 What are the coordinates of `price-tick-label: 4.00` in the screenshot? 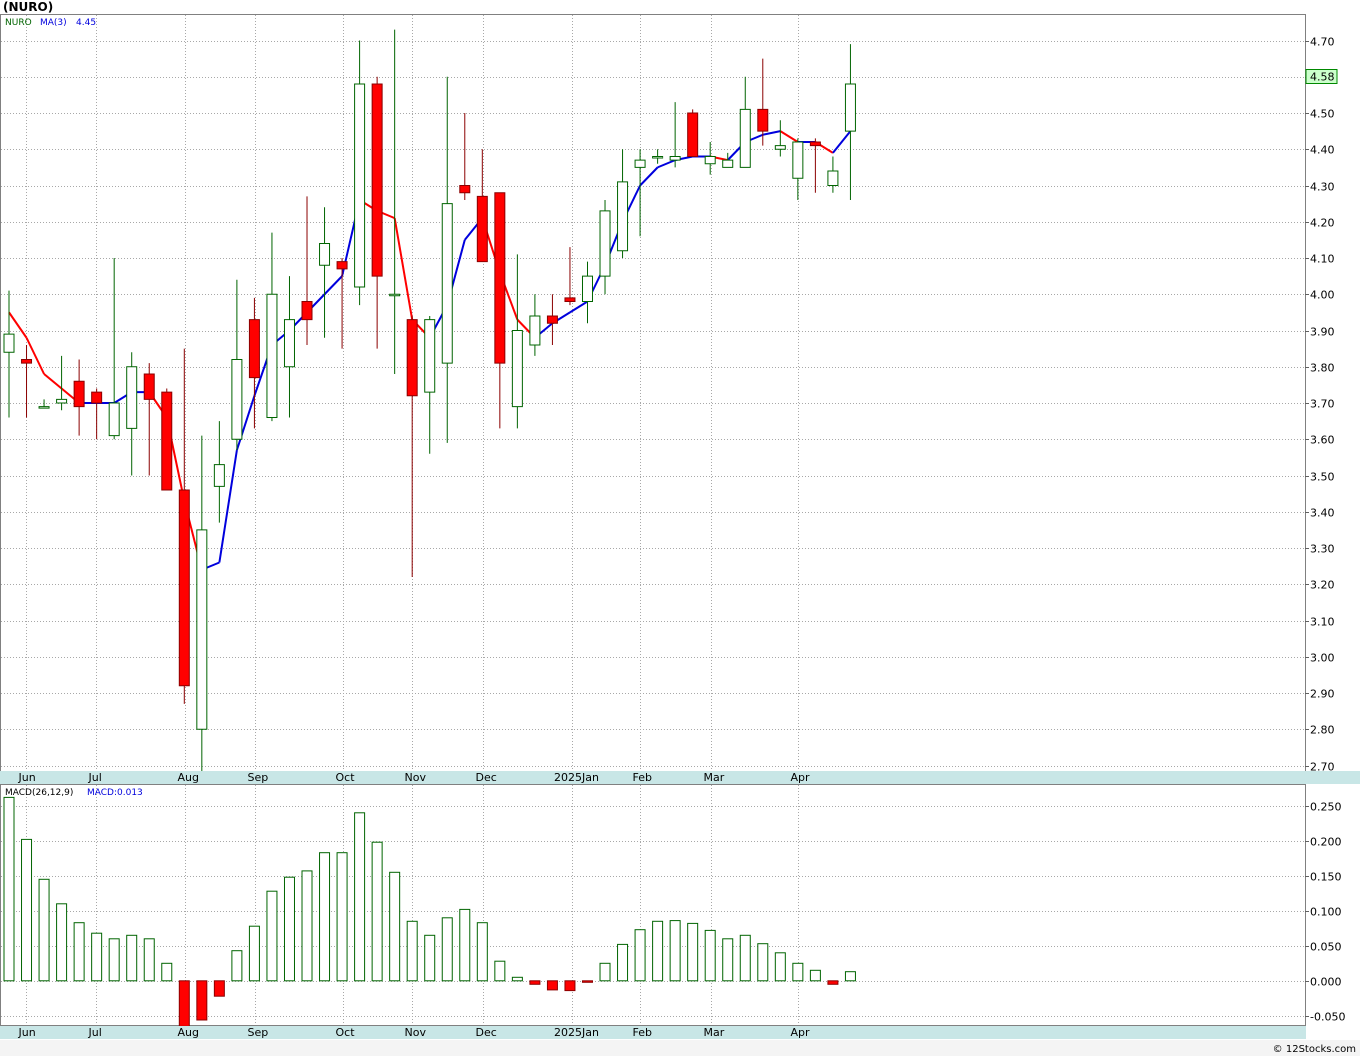 It's located at (1322, 295).